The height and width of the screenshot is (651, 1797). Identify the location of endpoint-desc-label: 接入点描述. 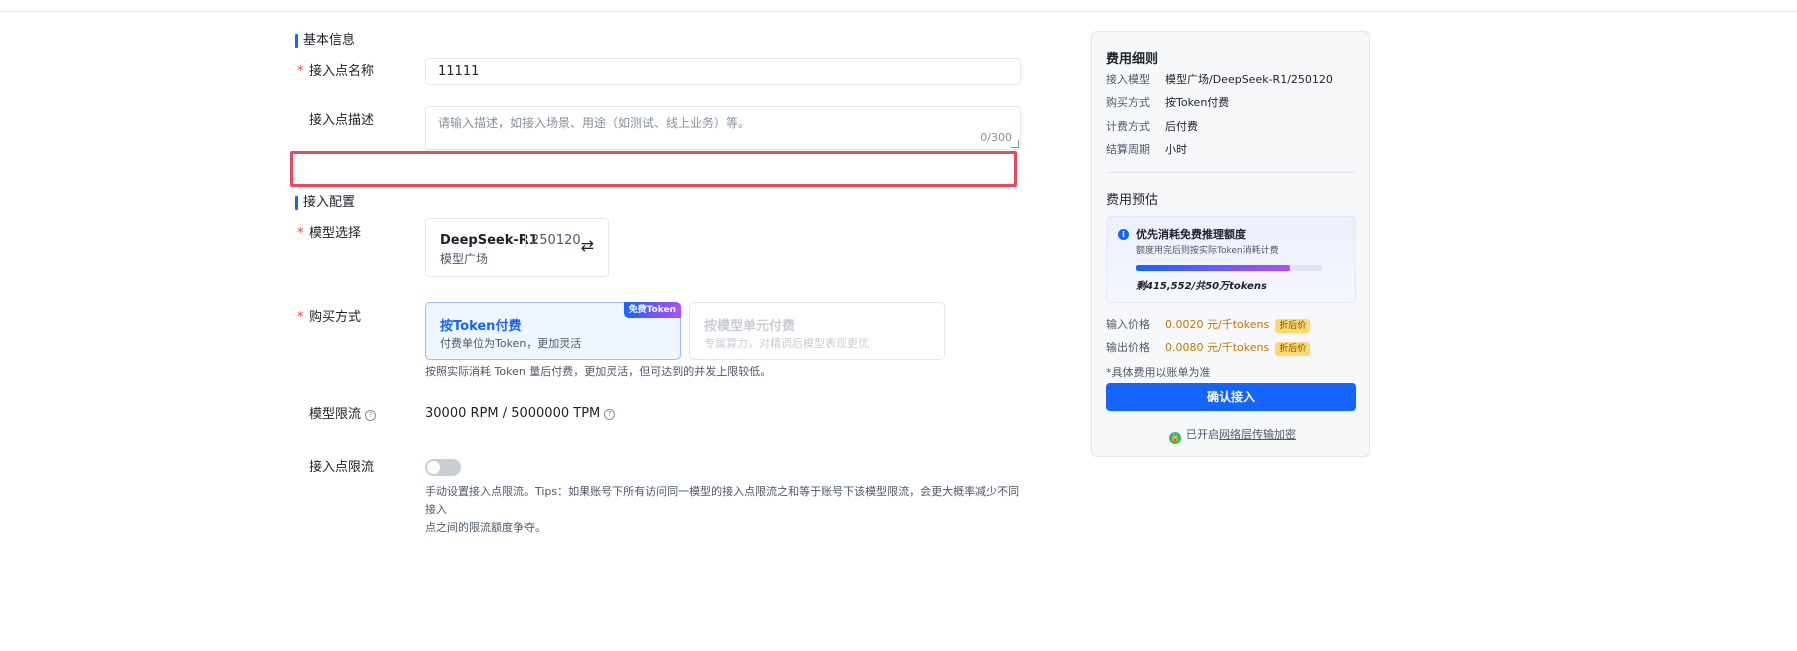
(342, 120).